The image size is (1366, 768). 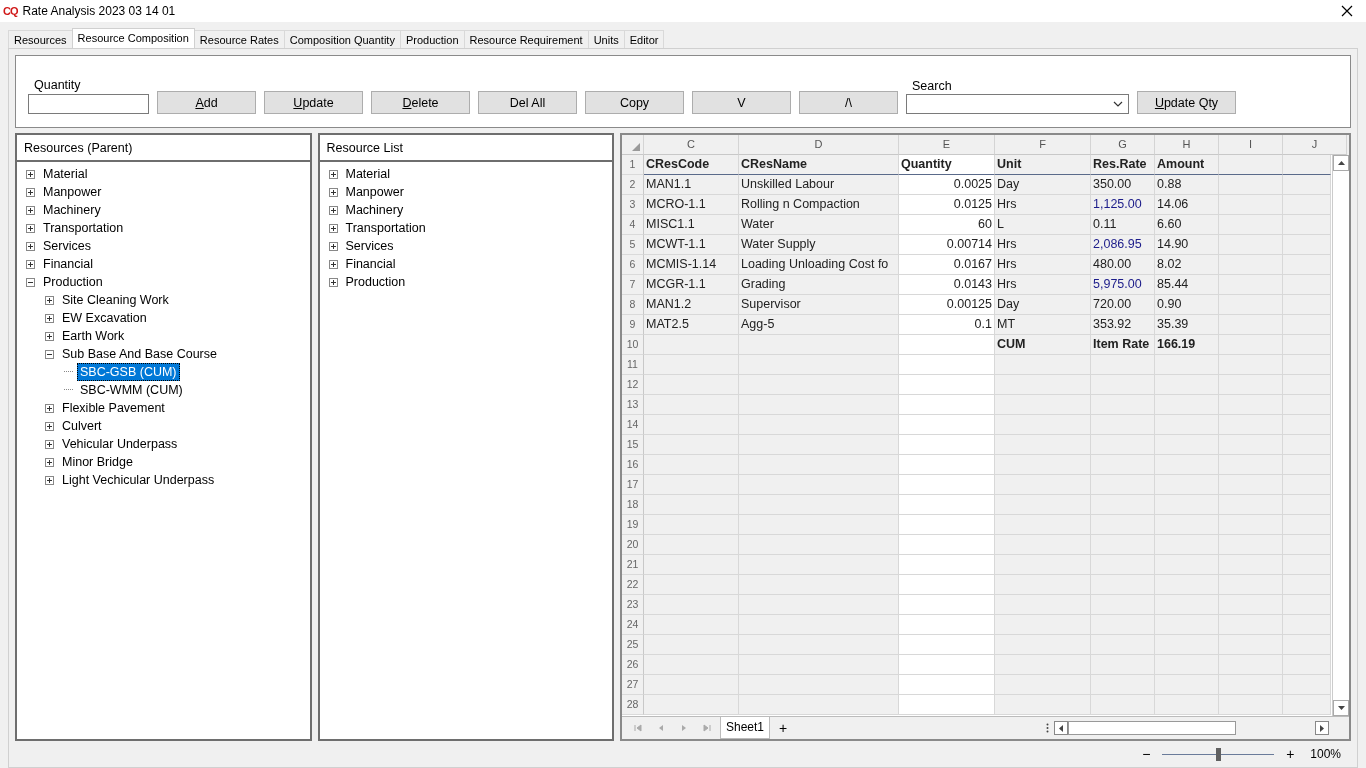 I want to click on row-number: 17, so click(x=633, y=485).